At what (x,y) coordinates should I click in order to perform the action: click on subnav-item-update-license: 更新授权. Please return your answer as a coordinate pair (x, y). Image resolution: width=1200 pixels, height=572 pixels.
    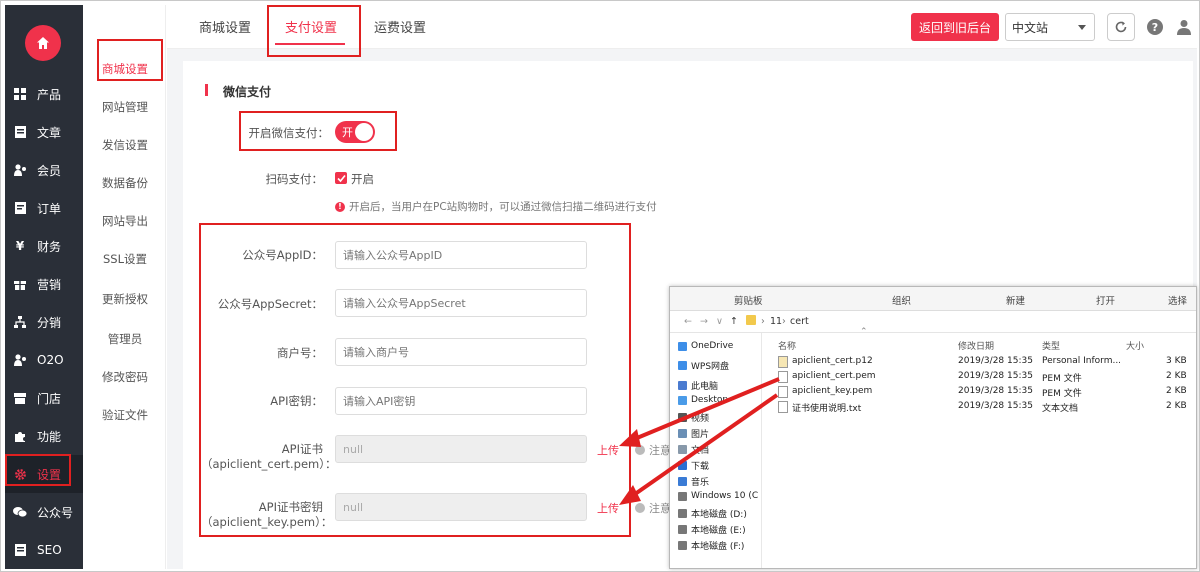
    Looking at the image, I should click on (125, 299).